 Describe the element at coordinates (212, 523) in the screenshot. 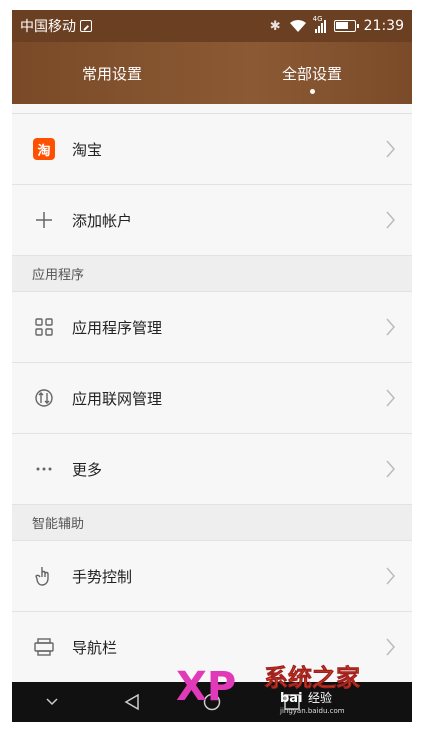

I see `section-header-assist: 智能辅助` at that location.